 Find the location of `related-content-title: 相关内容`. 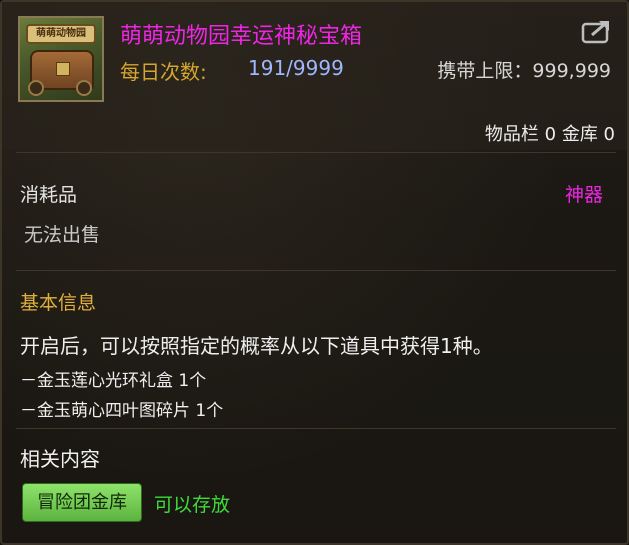

related-content-title: 相关内容 is located at coordinates (60, 459).